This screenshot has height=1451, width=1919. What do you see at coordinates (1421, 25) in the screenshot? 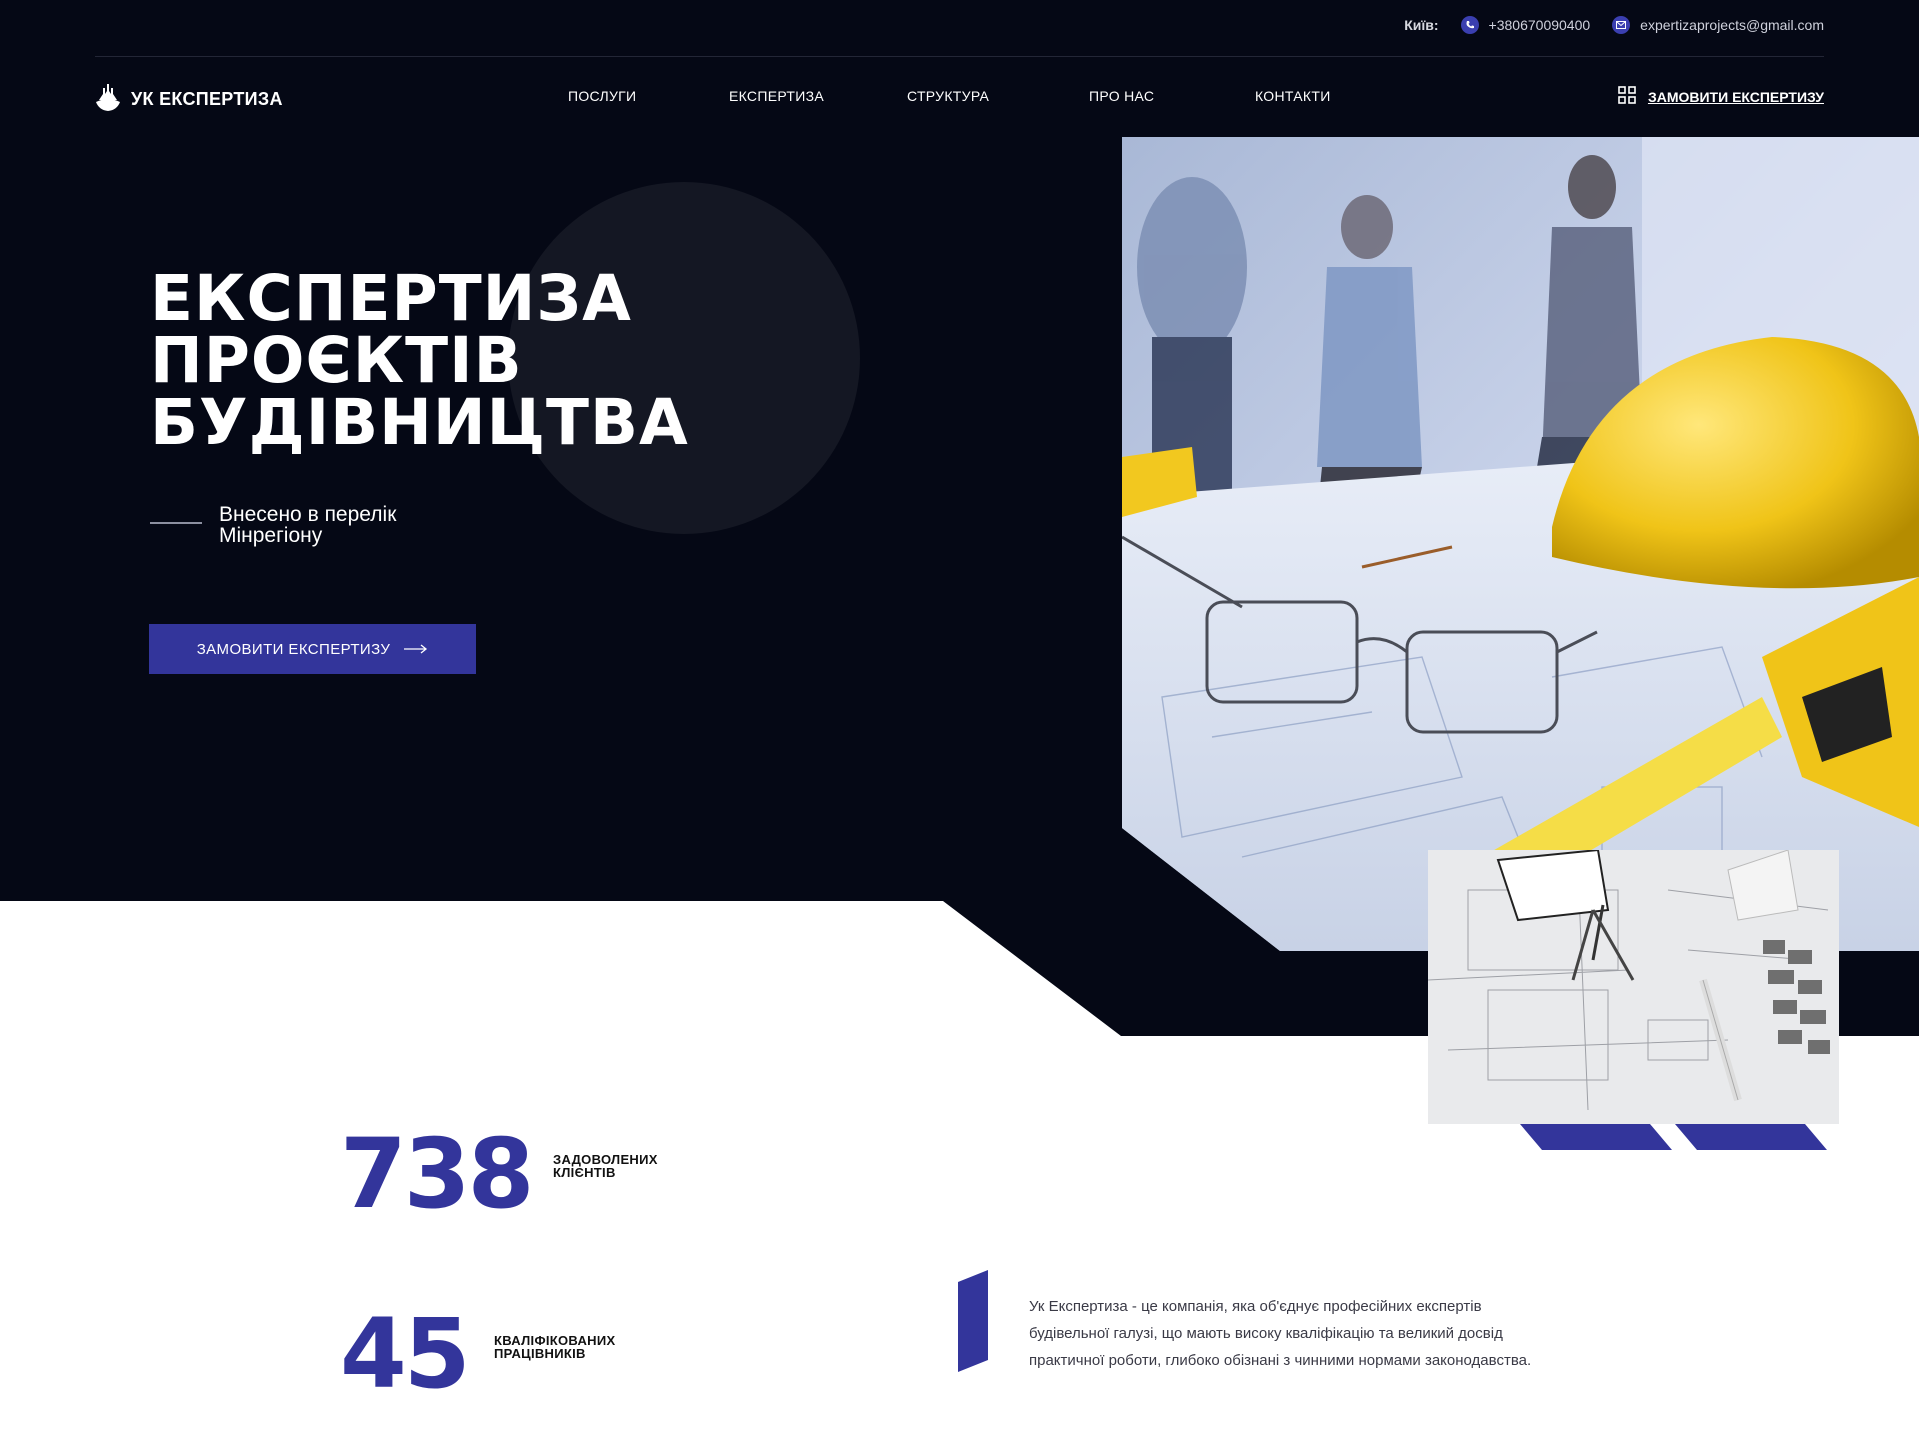
I see `city-label: Київ:` at bounding box center [1421, 25].